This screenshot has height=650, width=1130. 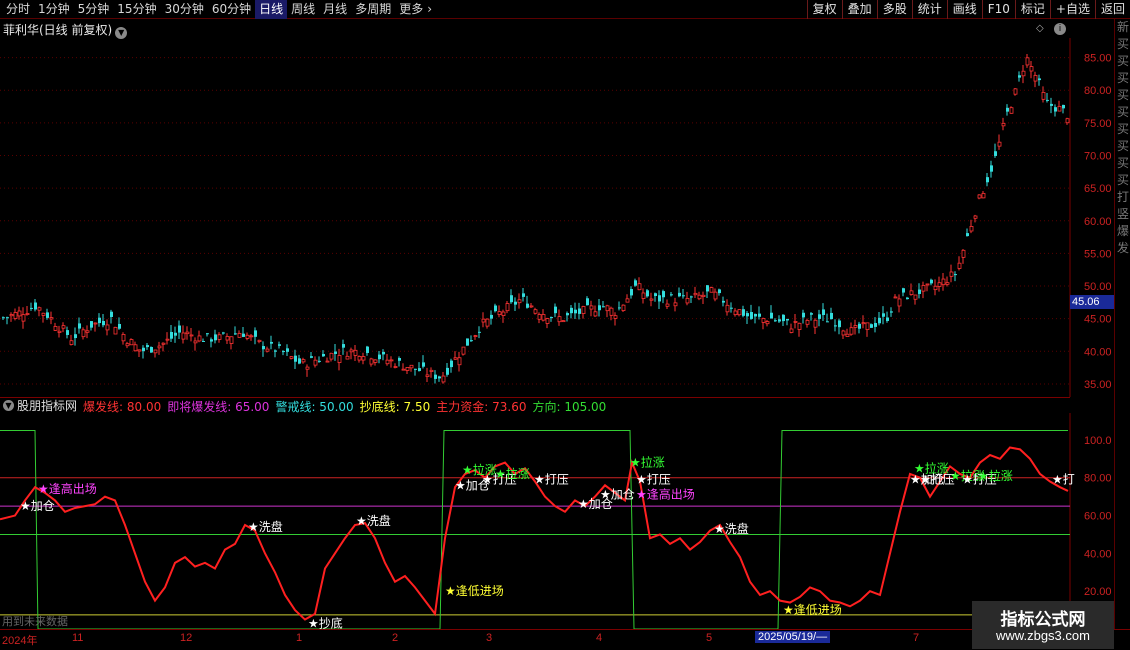 What do you see at coordinates (271, 9) in the screenshot?
I see `period-tab-6: 日线` at bounding box center [271, 9].